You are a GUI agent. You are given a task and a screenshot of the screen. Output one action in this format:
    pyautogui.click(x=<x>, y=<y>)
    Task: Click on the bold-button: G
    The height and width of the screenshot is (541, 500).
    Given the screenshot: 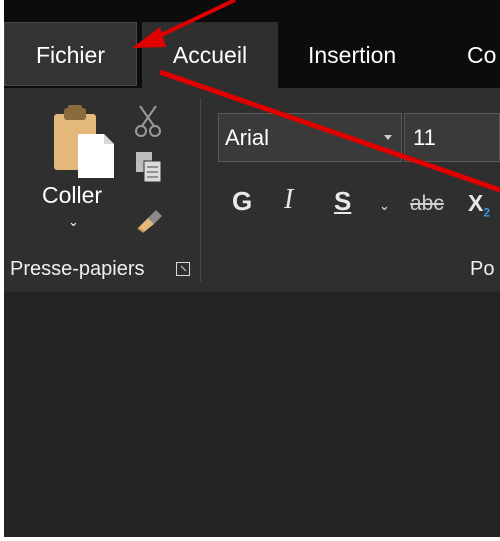 What is the action you would take?
    pyautogui.click(x=242, y=201)
    